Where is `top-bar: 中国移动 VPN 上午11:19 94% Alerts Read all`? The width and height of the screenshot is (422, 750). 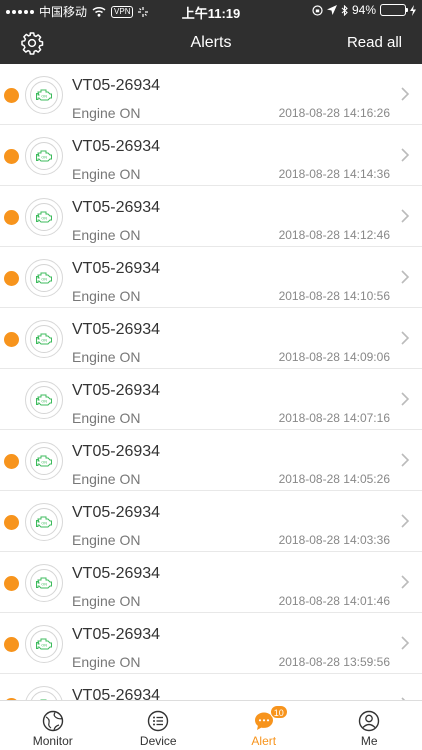
top-bar: 中国移动 VPN 上午11:19 94% Alerts Read all is located at coordinates (211, 32).